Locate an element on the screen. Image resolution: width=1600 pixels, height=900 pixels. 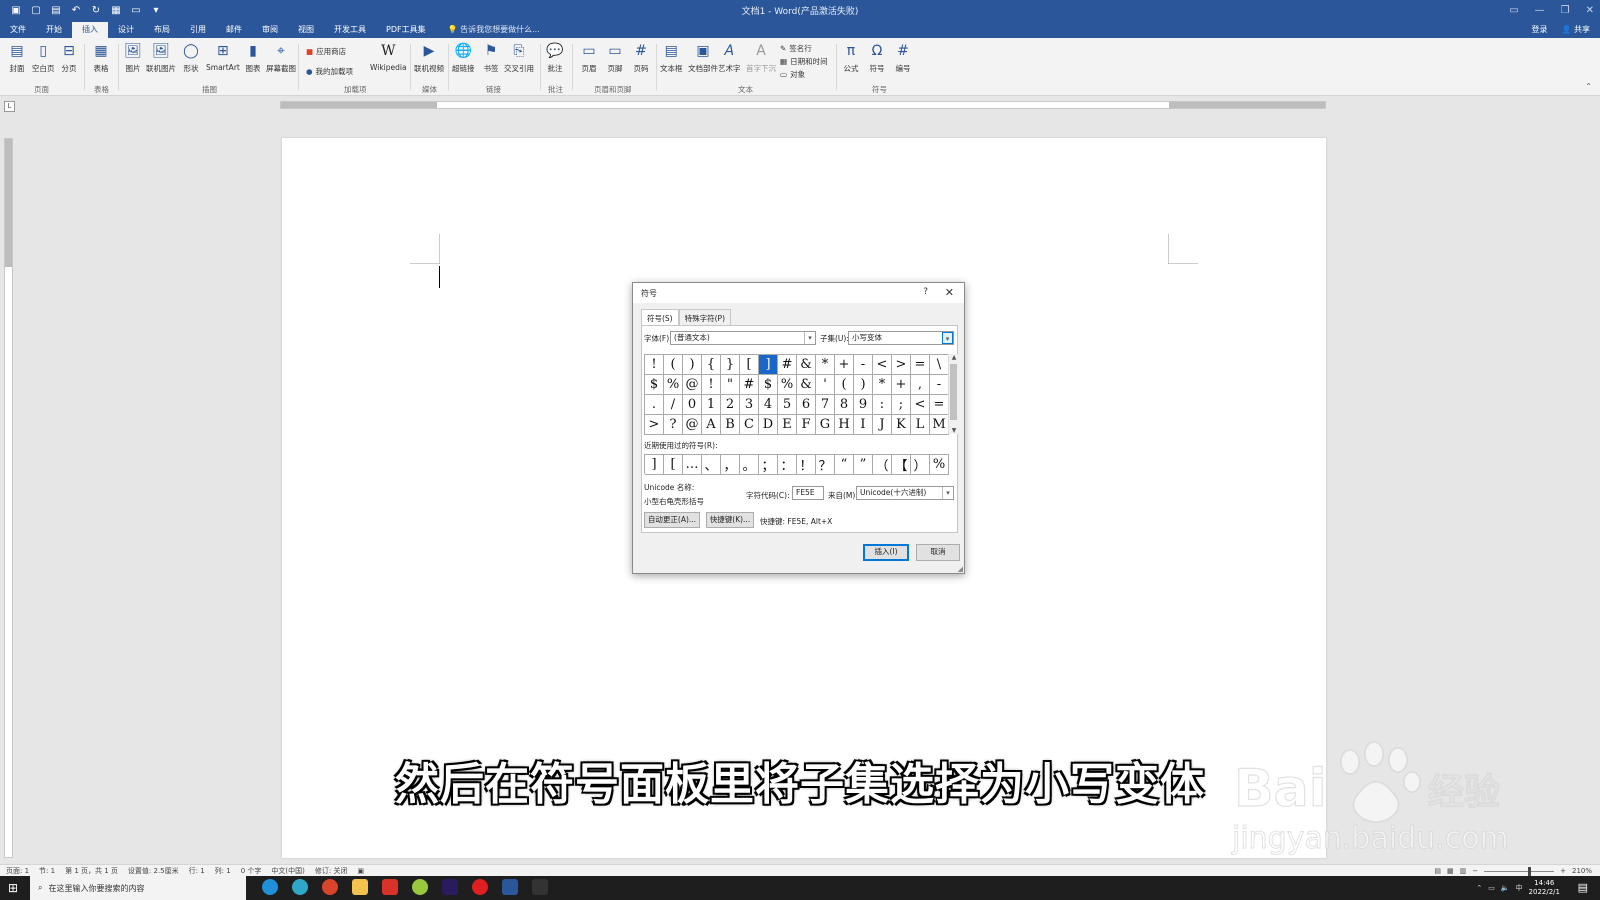
symbol-cell: " is located at coordinates (730, 385).